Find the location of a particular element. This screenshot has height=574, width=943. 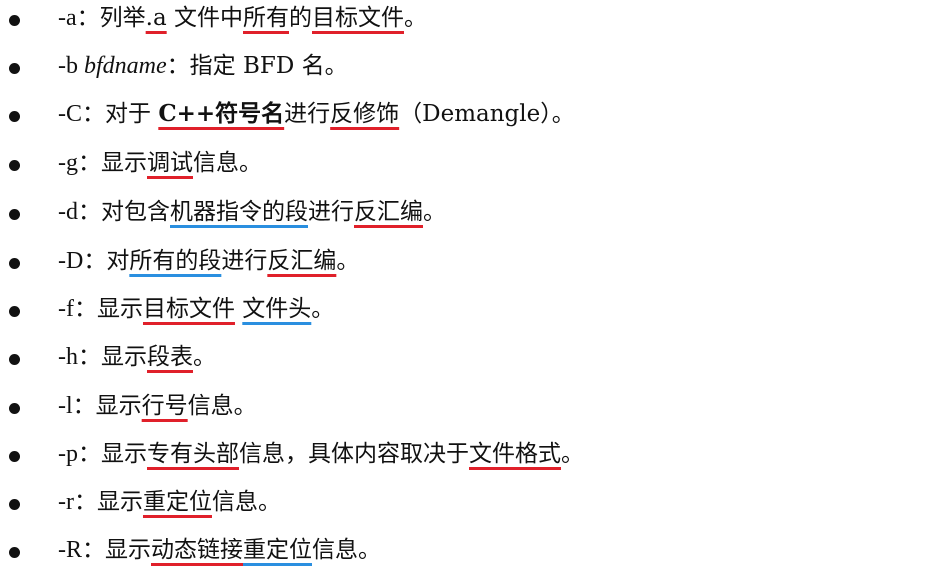

highlighted-term: 动态链接 is located at coordinates (197, 550).